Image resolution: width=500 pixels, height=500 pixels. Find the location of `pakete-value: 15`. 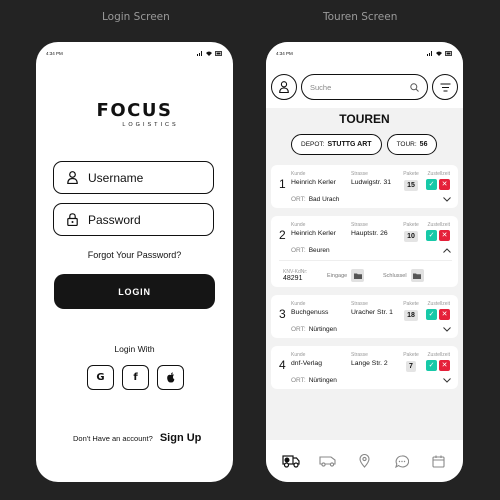

pakete-value: 15 is located at coordinates (411, 185).